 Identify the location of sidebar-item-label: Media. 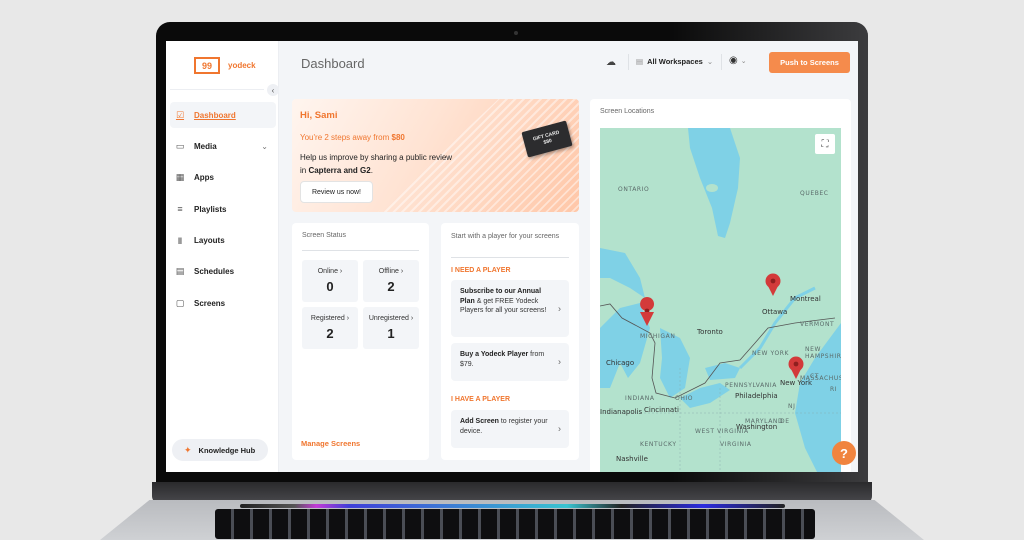
(205, 146).